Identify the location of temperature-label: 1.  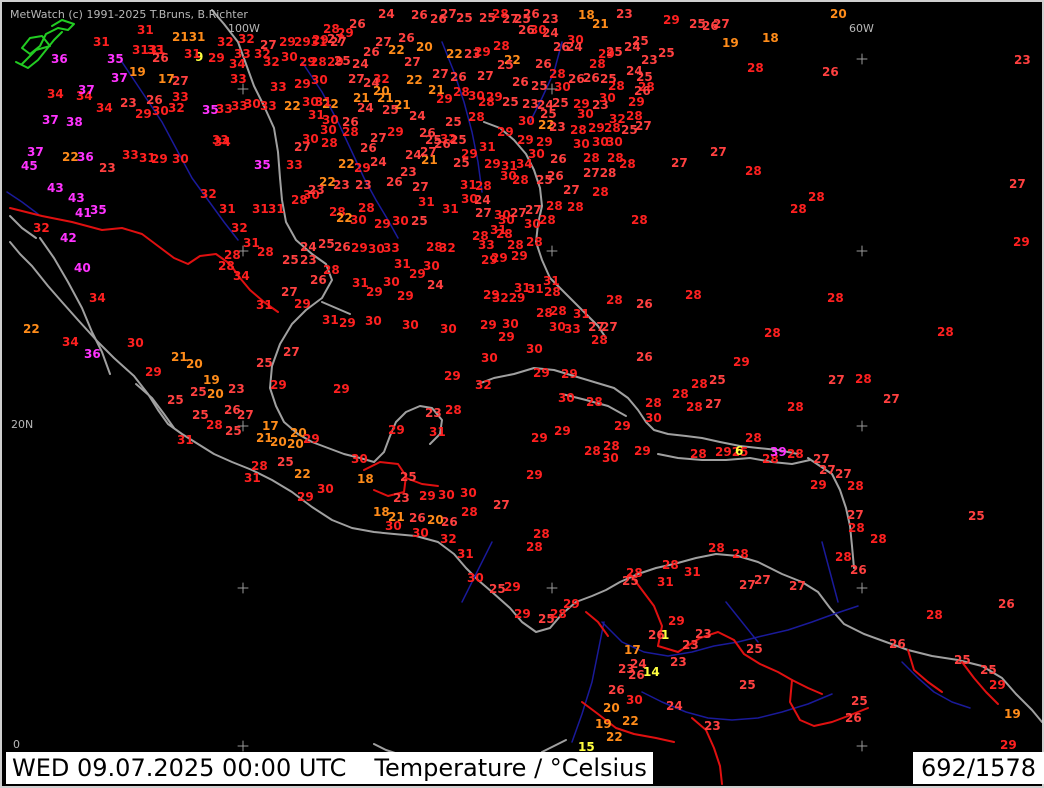
(665, 635).